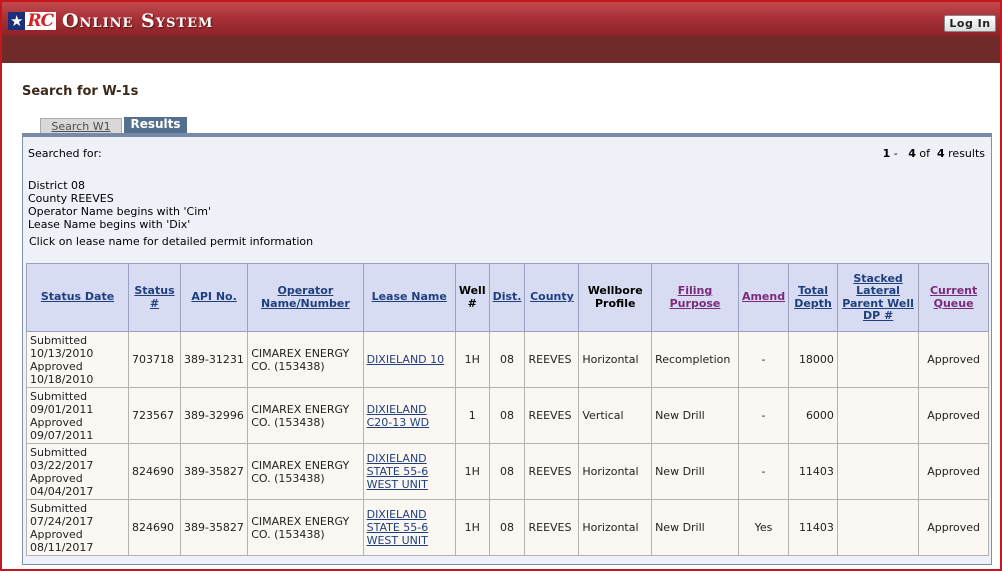 This screenshot has height=571, width=1002. What do you see at coordinates (154, 359) in the screenshot?
I see `status-num-cell: 703718` at bounding box center [154, 359].